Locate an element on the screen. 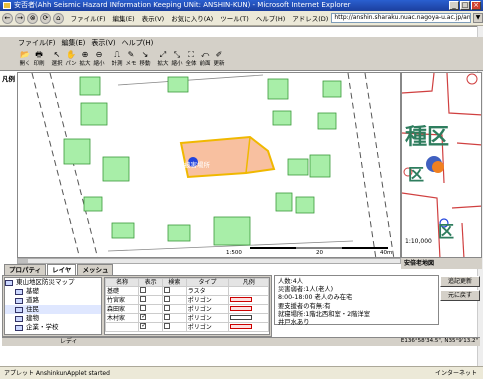 This screenshot has height=379, width=483. shrink-icon: ⤡ is located at coordinates (177, 54).